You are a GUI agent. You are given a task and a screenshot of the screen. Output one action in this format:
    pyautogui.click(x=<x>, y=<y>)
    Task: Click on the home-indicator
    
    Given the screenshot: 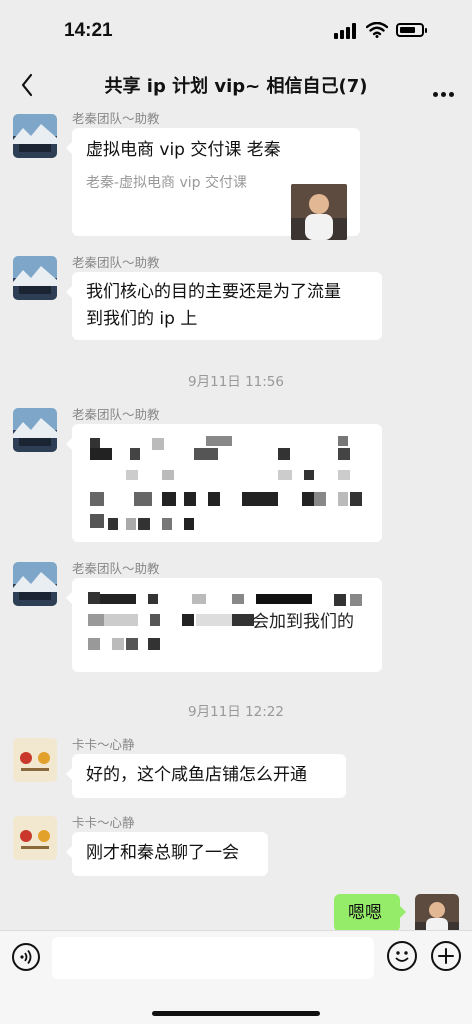 What is the action you would take?
    pyautogui.click(x=236, y=1013)
    